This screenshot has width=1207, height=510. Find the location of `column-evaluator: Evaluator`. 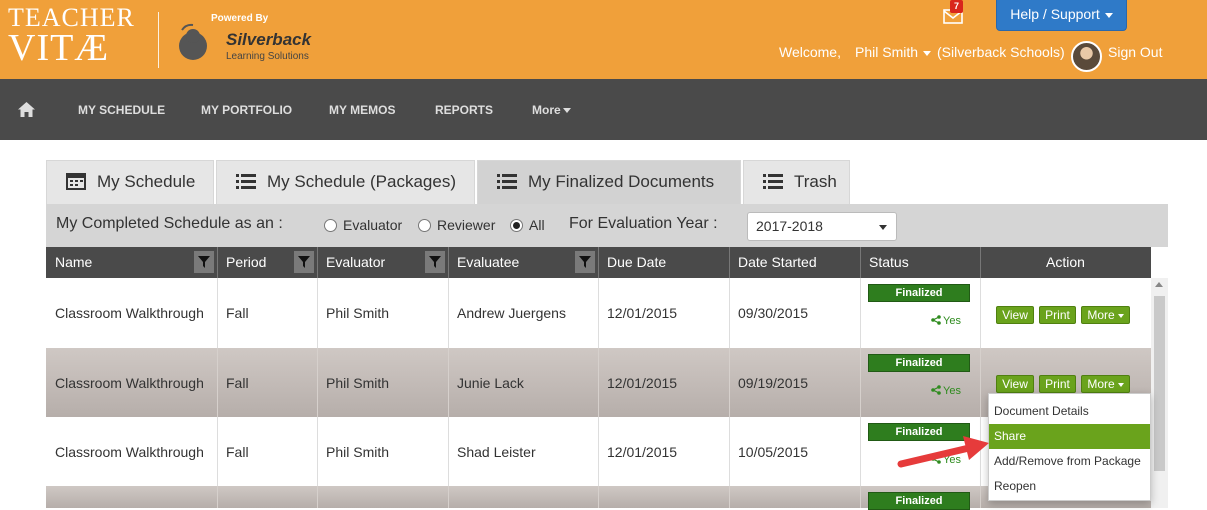

column-evaluator: Evaluator is located at coordinates (383, 262).